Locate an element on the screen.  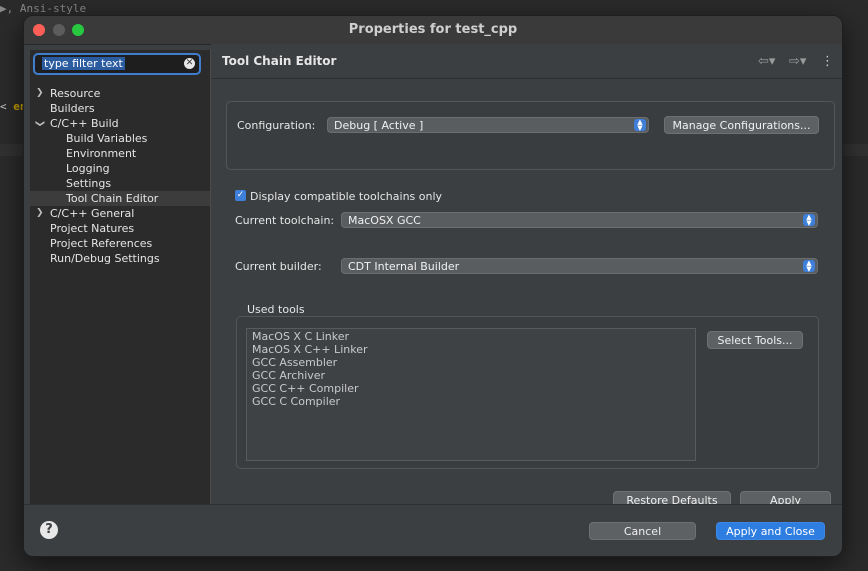
tree-item-builders: Builders is located at coordinates (120, 108).